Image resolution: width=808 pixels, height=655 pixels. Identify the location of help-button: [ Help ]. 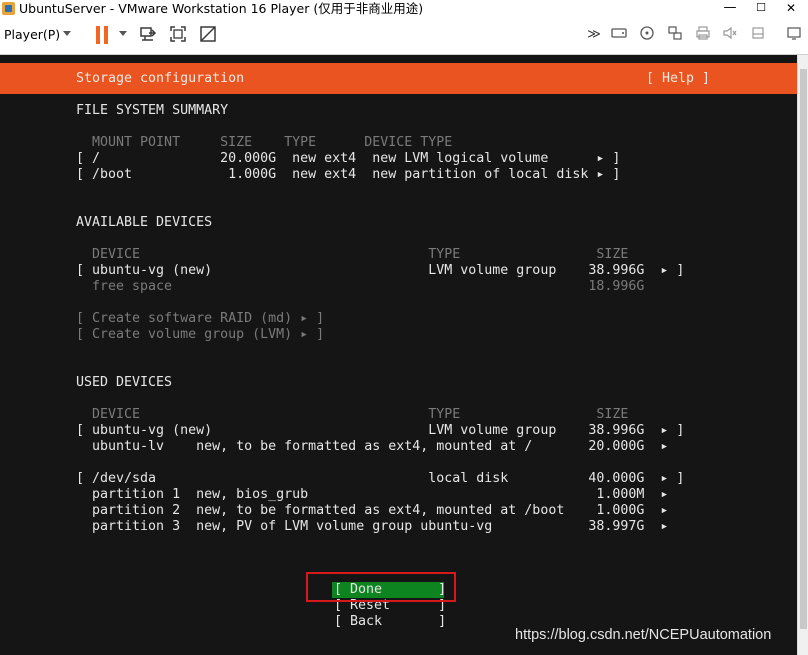
(678, 79).